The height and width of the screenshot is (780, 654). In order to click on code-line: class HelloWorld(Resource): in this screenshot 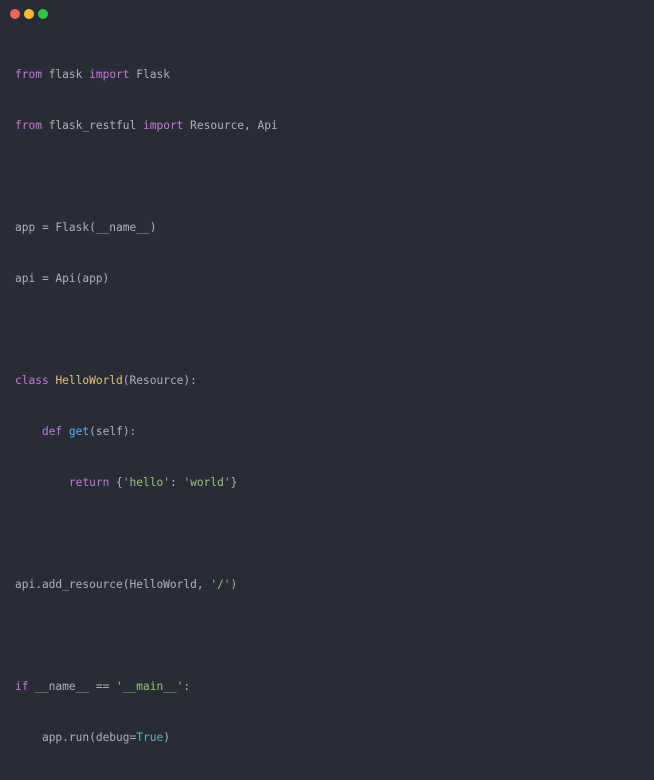, I will do `click(146, 384)`.